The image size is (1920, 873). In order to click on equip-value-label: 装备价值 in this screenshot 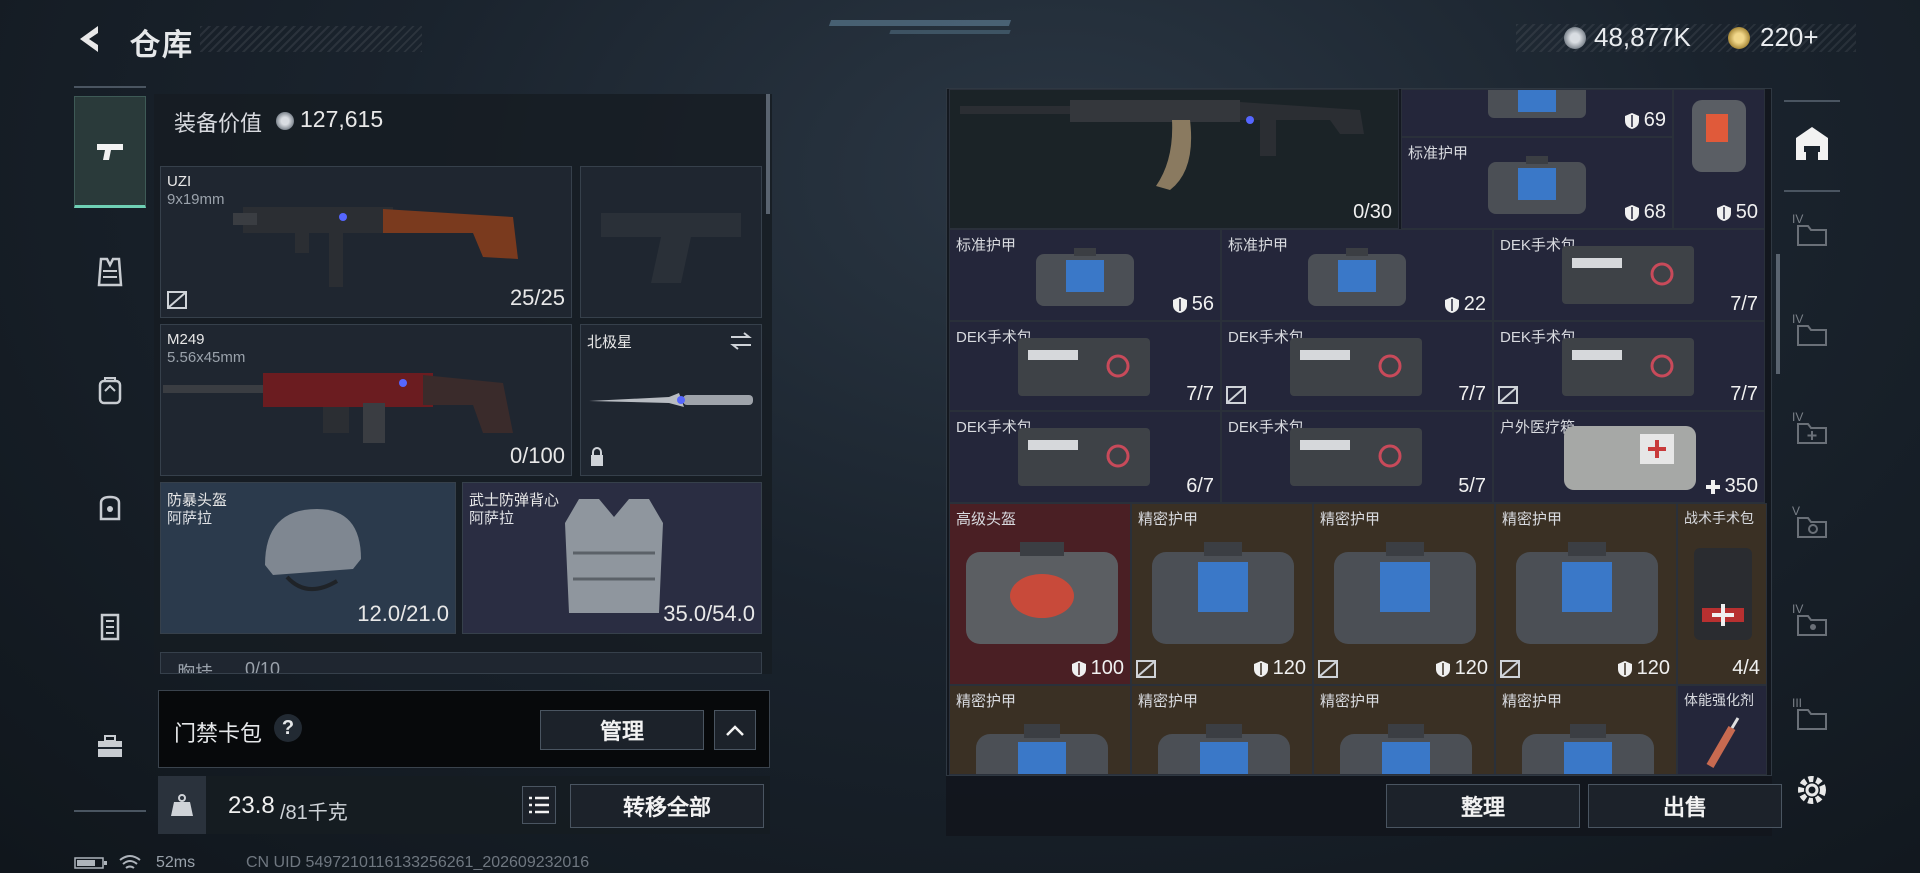, I will do `click(218, 123)`.